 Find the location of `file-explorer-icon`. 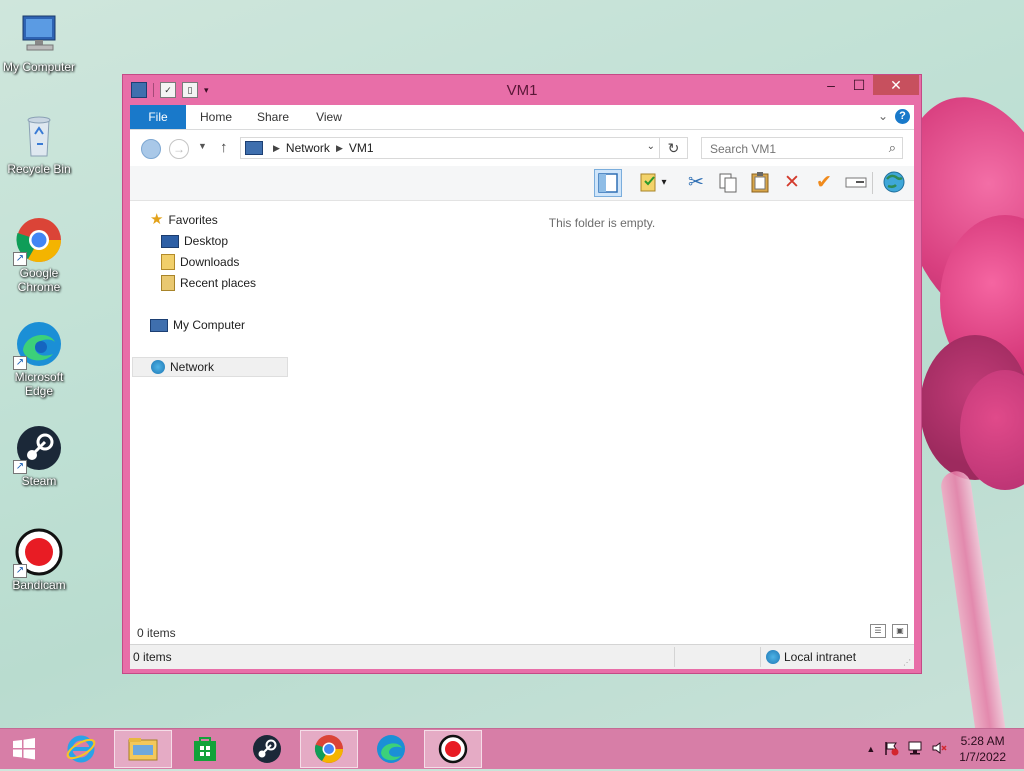

file-explorer-icon is located at coordinates (143, 749).